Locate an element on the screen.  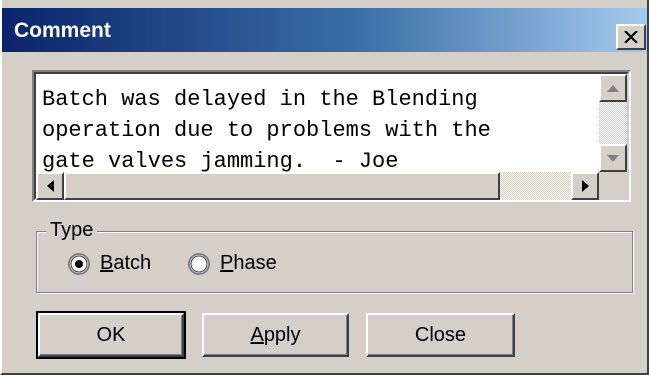
arrow-up-icon is located at coordinates (613, 88).